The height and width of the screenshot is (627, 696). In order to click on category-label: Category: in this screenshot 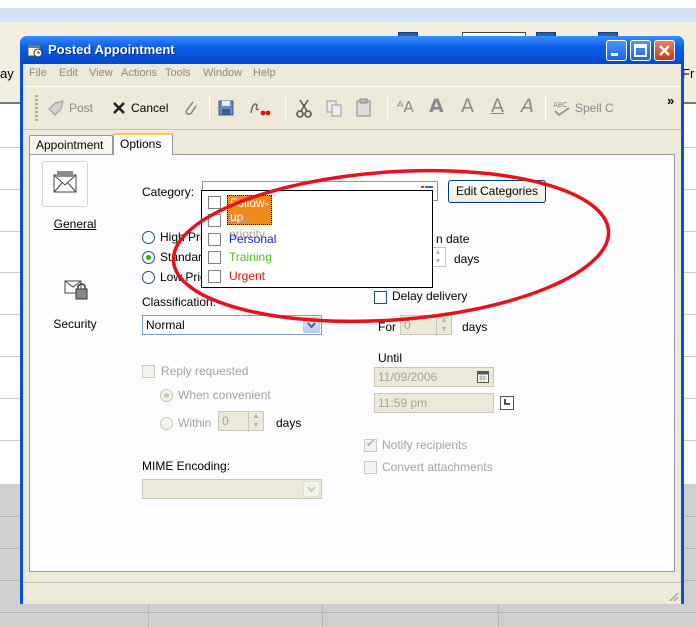, I will do `click(168, 192)`.